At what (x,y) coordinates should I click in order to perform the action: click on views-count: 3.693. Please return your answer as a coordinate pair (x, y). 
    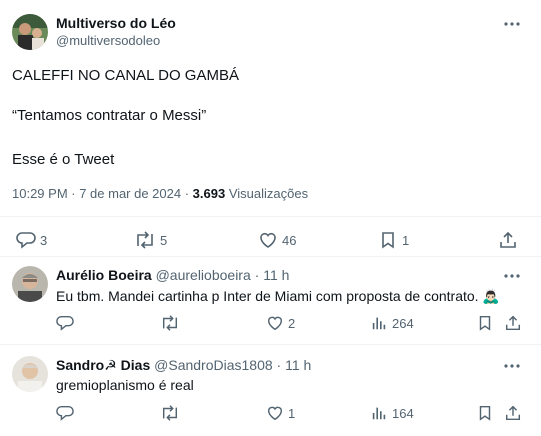
    Looking at the image, I should click on (209, 193).